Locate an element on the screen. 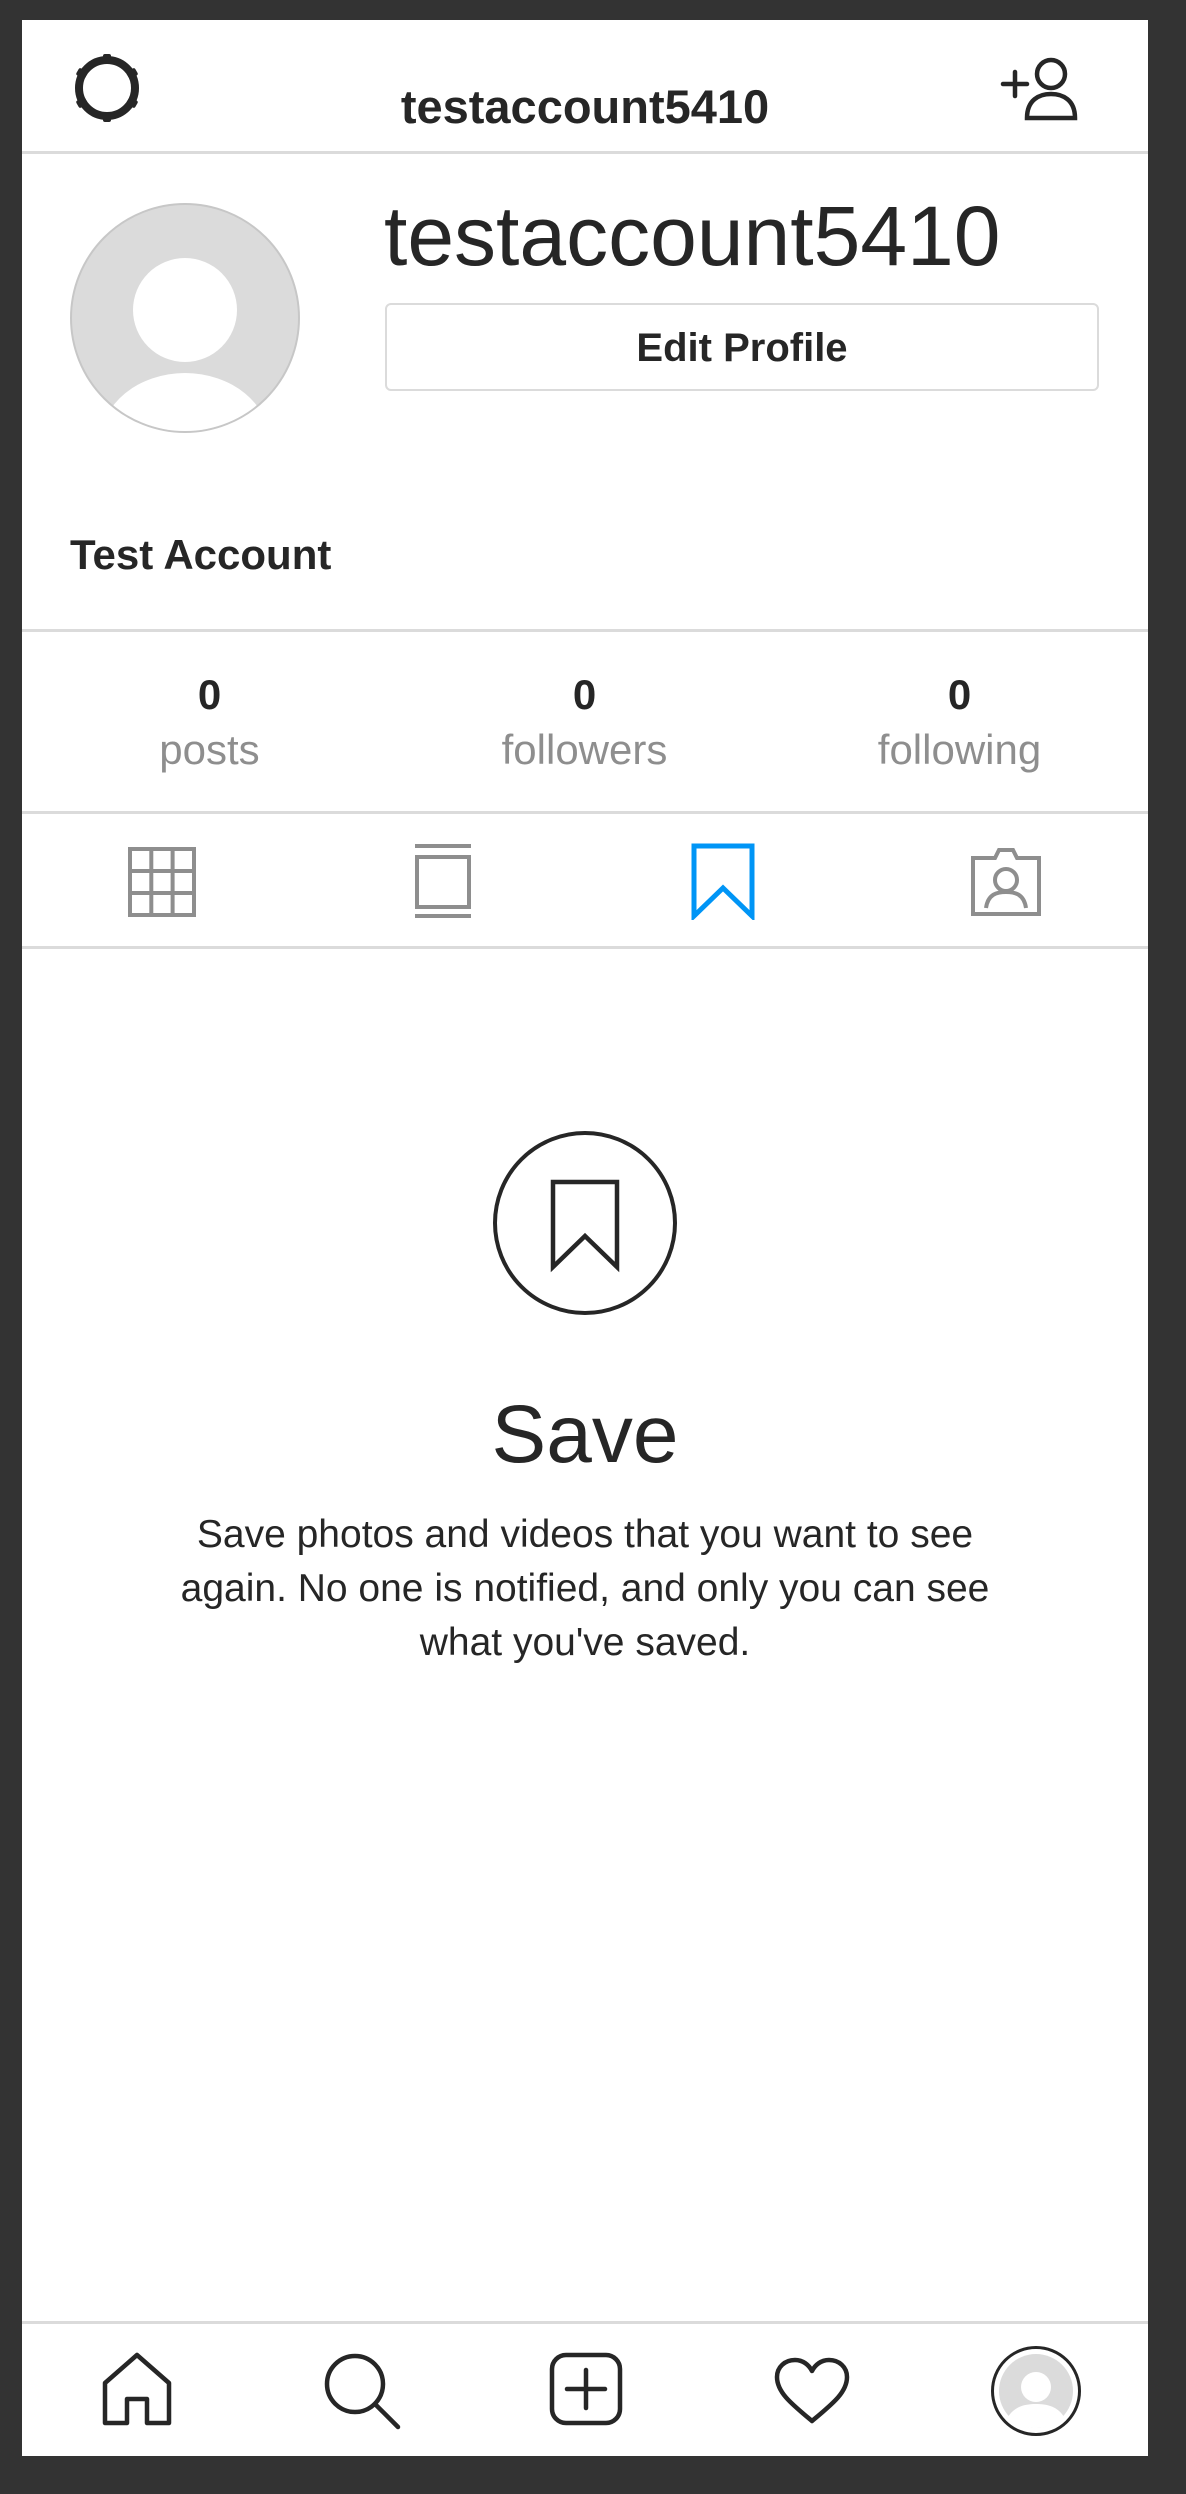 Image resolution: width=1186 pixels, height=2494 pixels. stats-top-divider is located at coordinates (585, 630).